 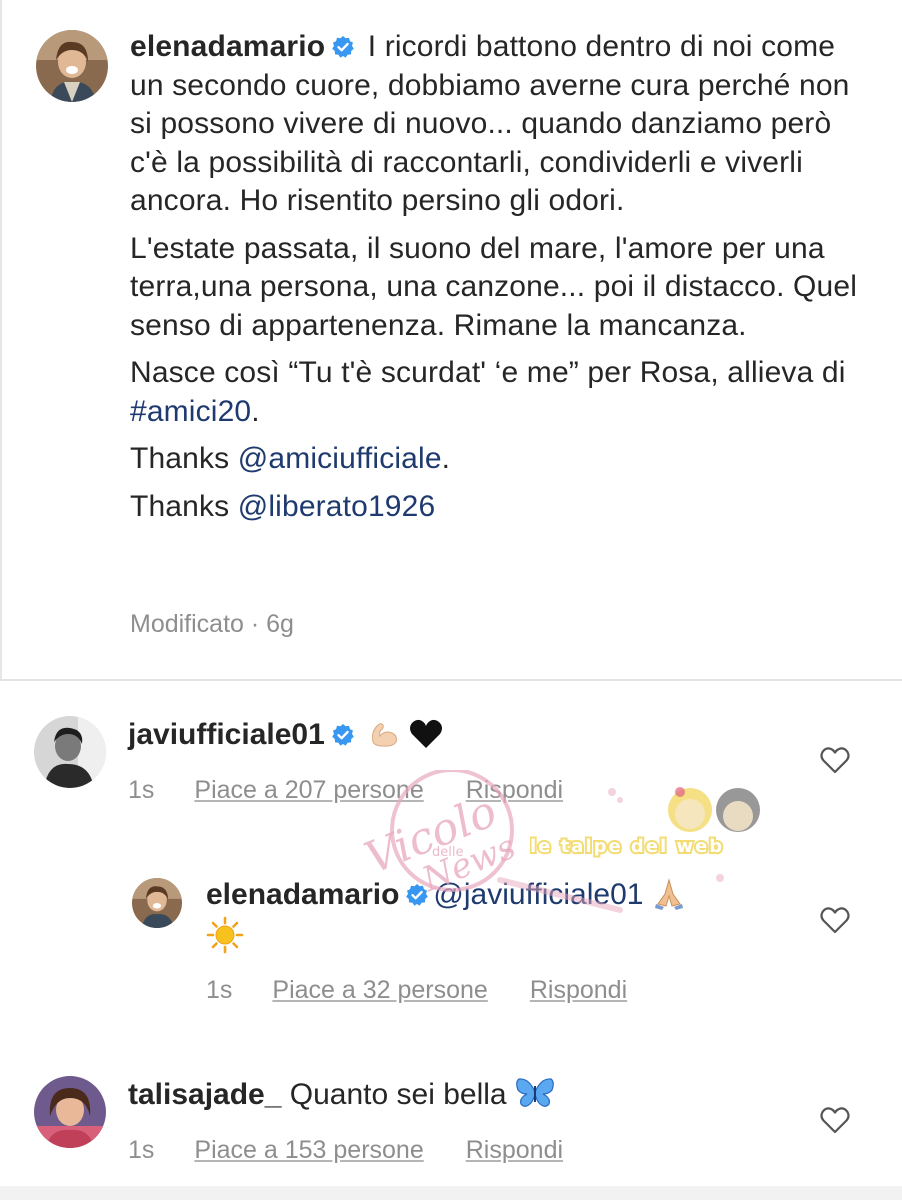 What do you see at coordinates (340, 458) in the screenshot?
I see `mention-link-amiciufficiale: @amiciufficiale` at bounding box center [340, 458].